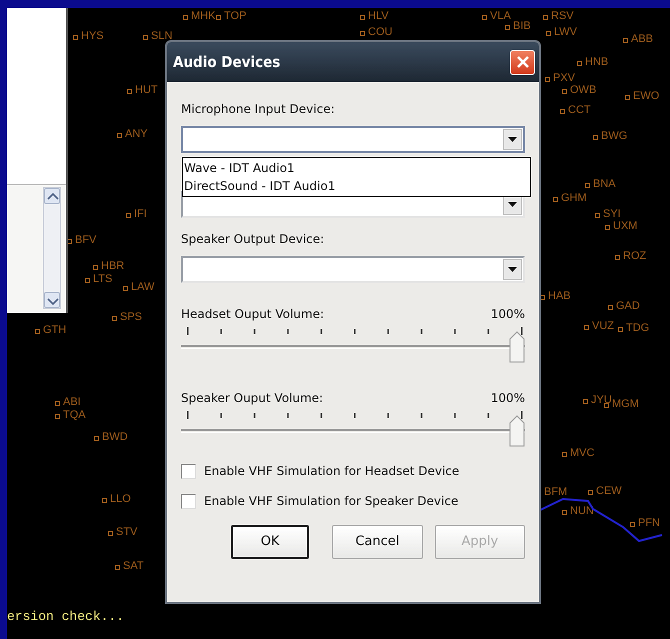 The width and height of the screenshot is (670, 639). Describe the element at coordinates (270, 542) in the screenshot. I see `dialog-button: OK` at that location.